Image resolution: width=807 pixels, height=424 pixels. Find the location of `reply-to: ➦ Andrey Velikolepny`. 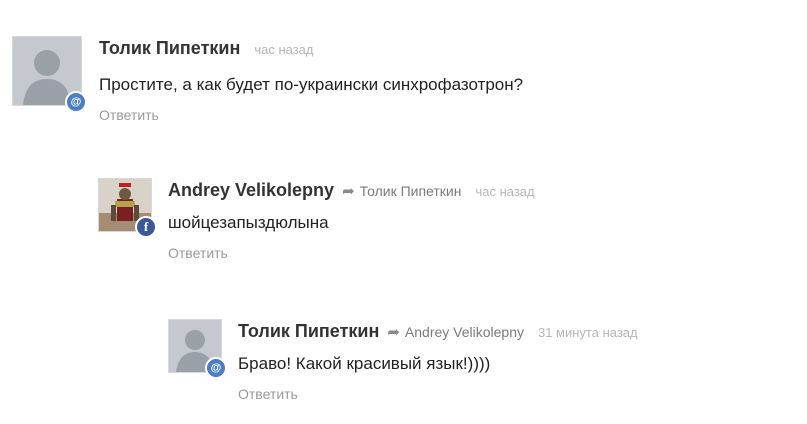

reply-to: ➦ Andrey Velikolepny is located at coordinates (455, 332).